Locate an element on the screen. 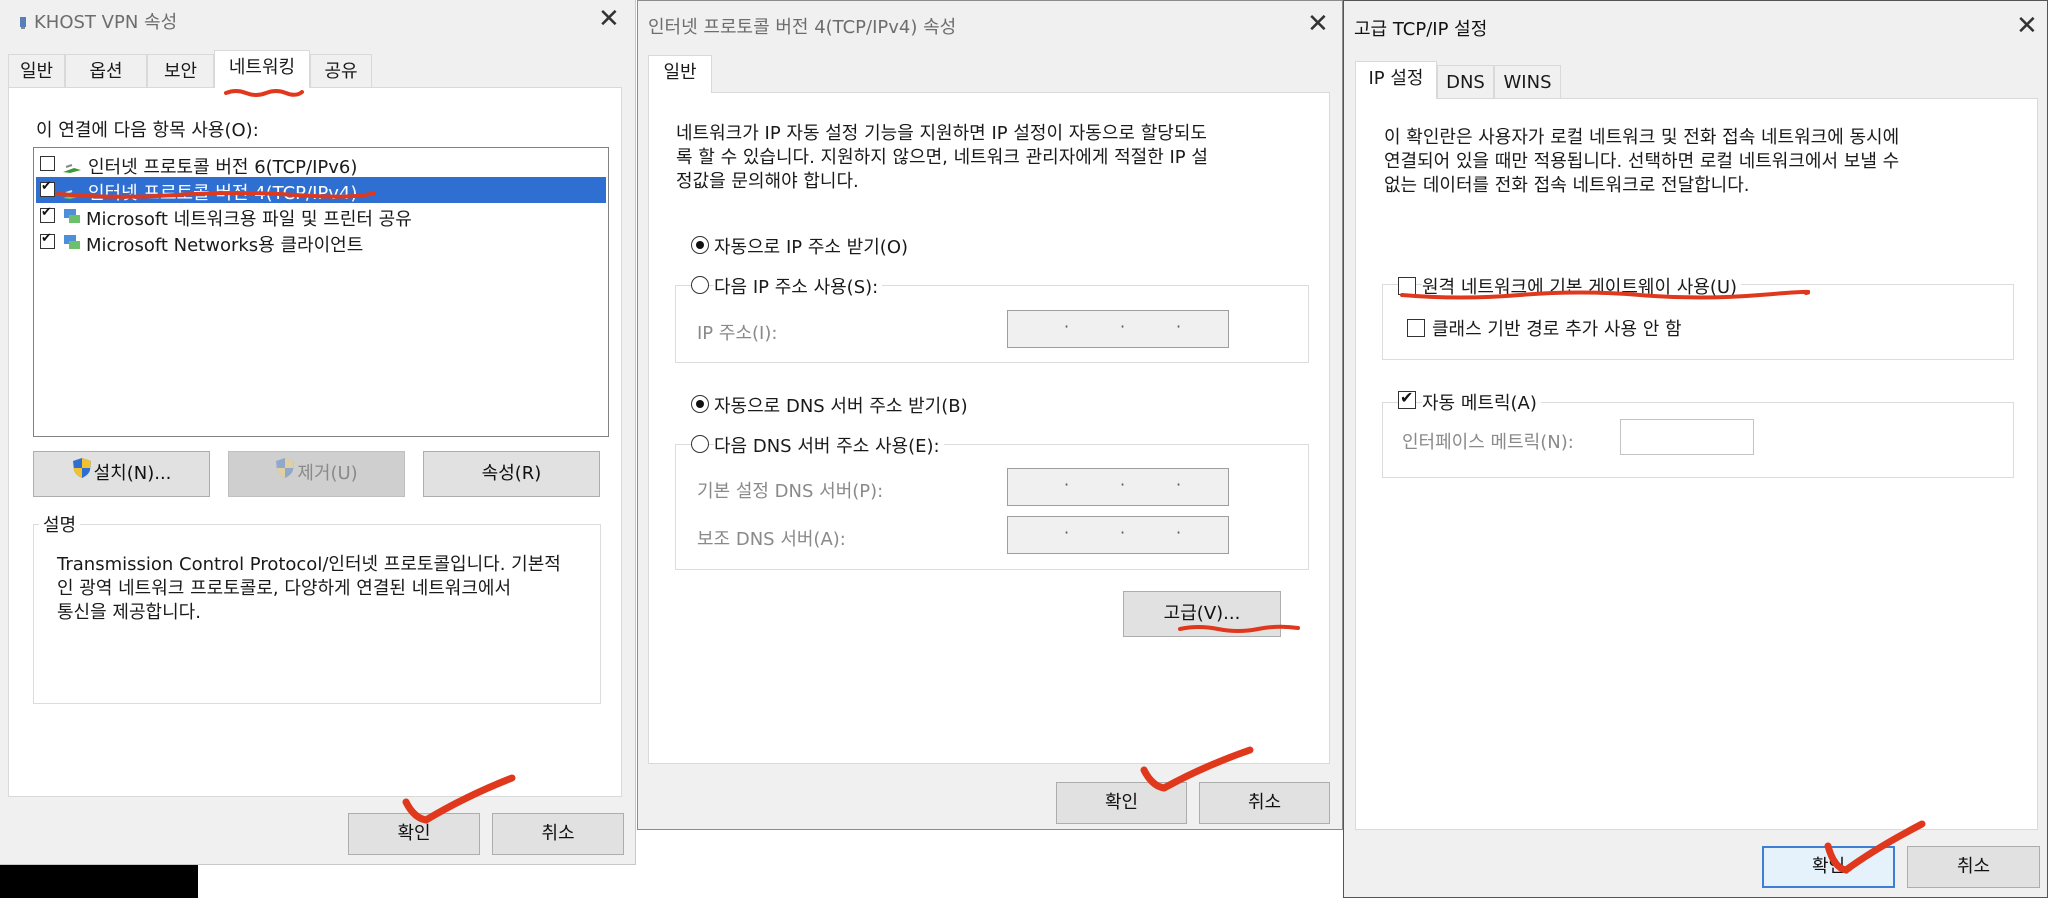  list-item-ipv6: 인터넷 프로토콜 버전 6(TCP/IPv6) is located at coordinates (321, 164).